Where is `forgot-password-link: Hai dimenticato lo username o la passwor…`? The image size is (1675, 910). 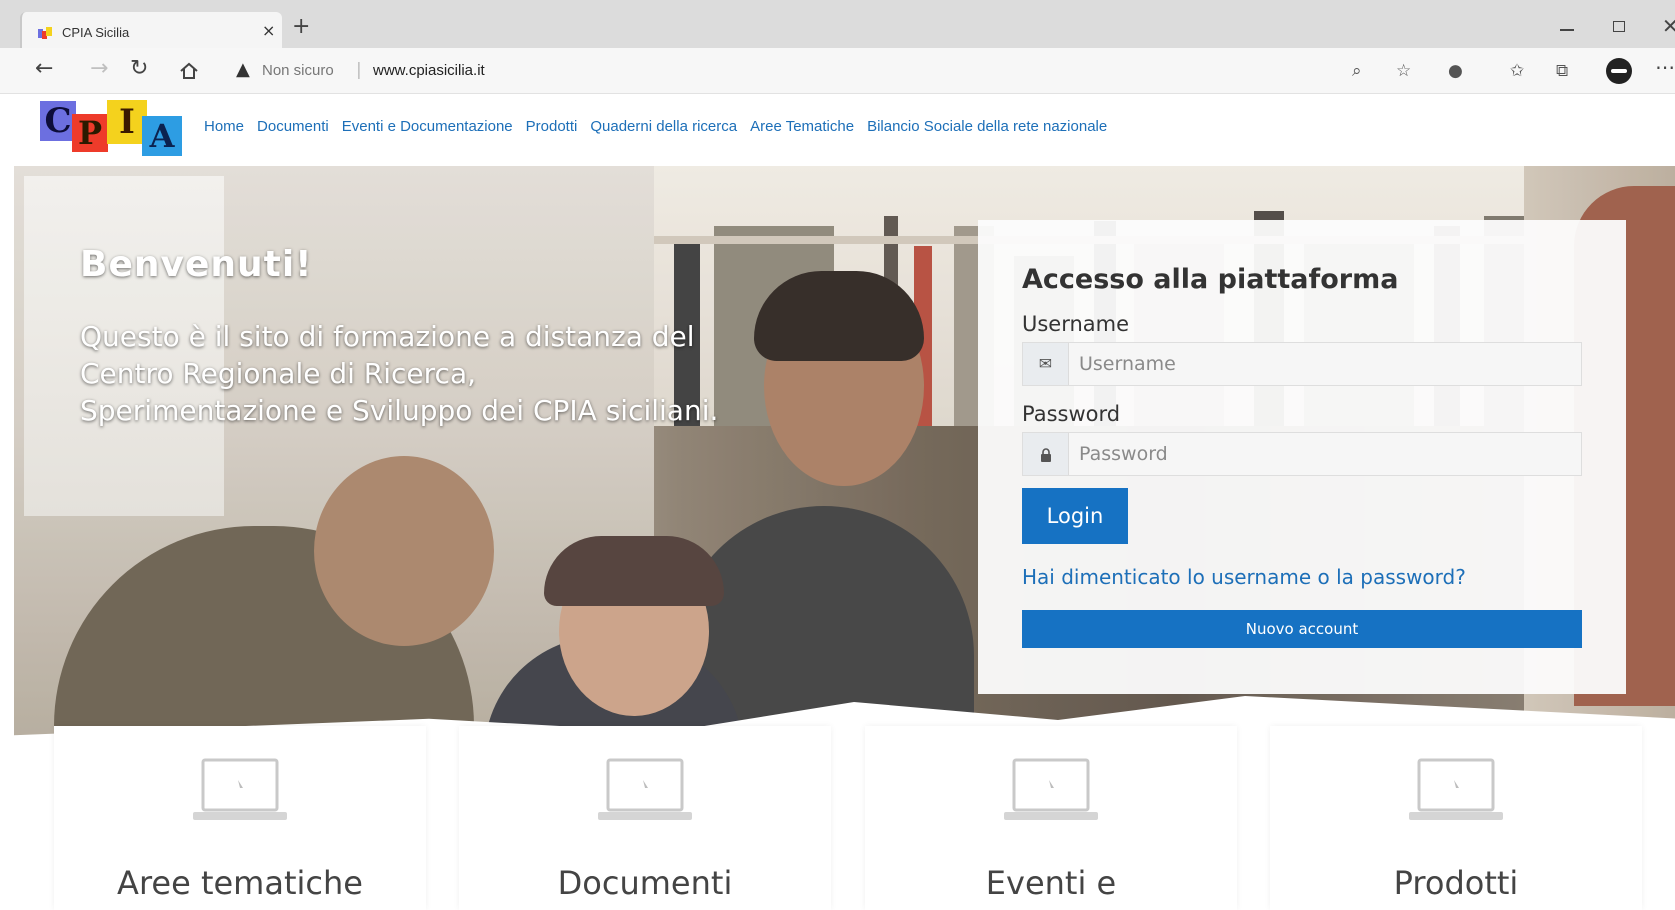
forgot-password-link: Hai dimenticato lo username o la passwor… is located at coordinates (1244, 577).